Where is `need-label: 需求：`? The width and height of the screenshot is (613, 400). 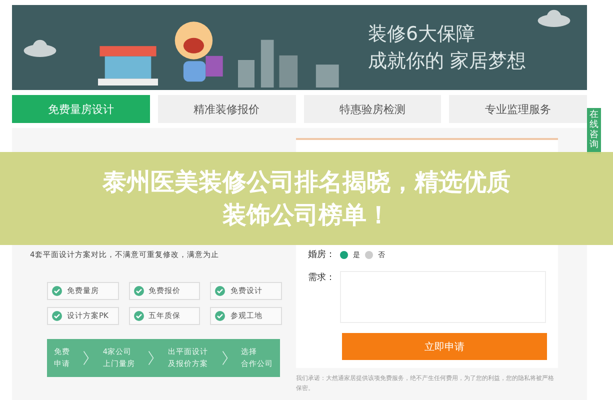 need-label: 需求： is located at coordinates (321, 278).